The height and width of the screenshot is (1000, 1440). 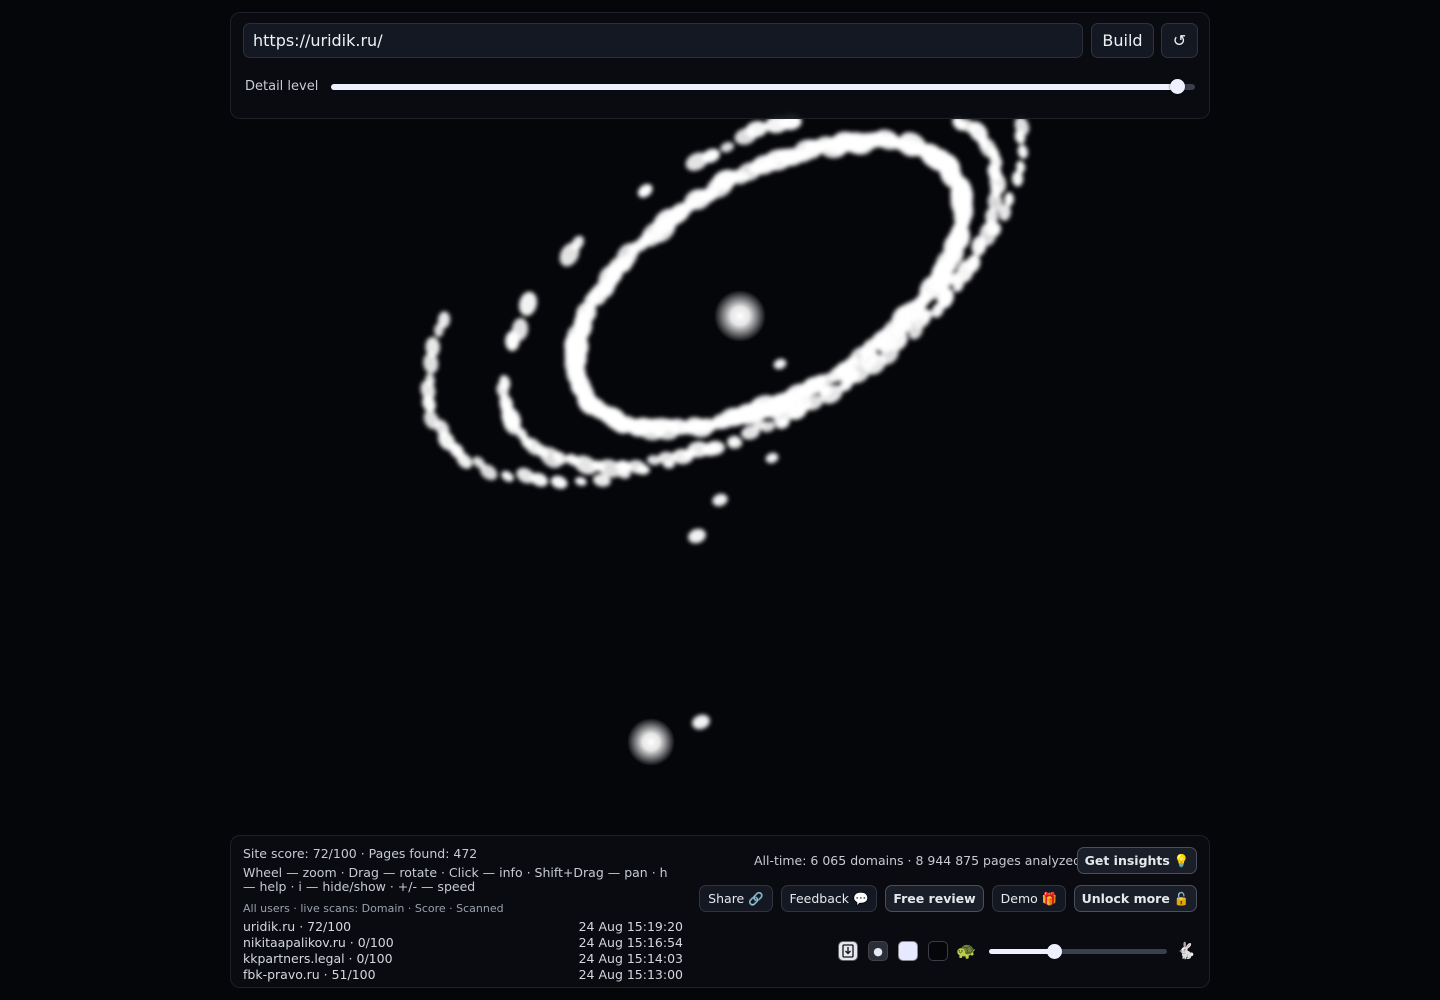 I want to click on detail-level-thumb, so click(x=1177, y=86).